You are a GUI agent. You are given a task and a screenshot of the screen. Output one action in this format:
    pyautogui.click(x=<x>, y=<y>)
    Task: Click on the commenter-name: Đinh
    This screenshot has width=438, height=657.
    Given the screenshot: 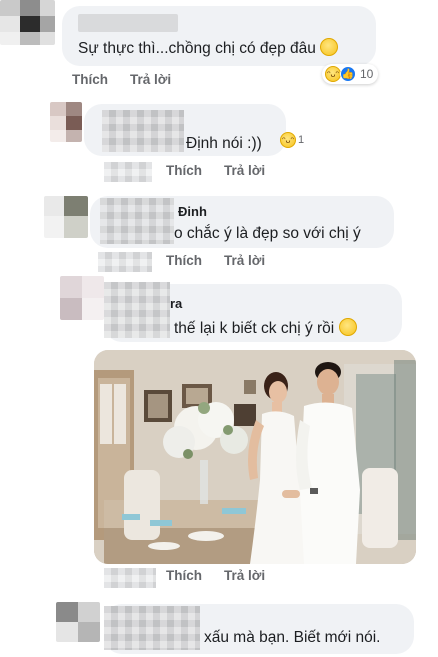 What is the action you would take?
    pyautogui.click(x=192, y=211)
    